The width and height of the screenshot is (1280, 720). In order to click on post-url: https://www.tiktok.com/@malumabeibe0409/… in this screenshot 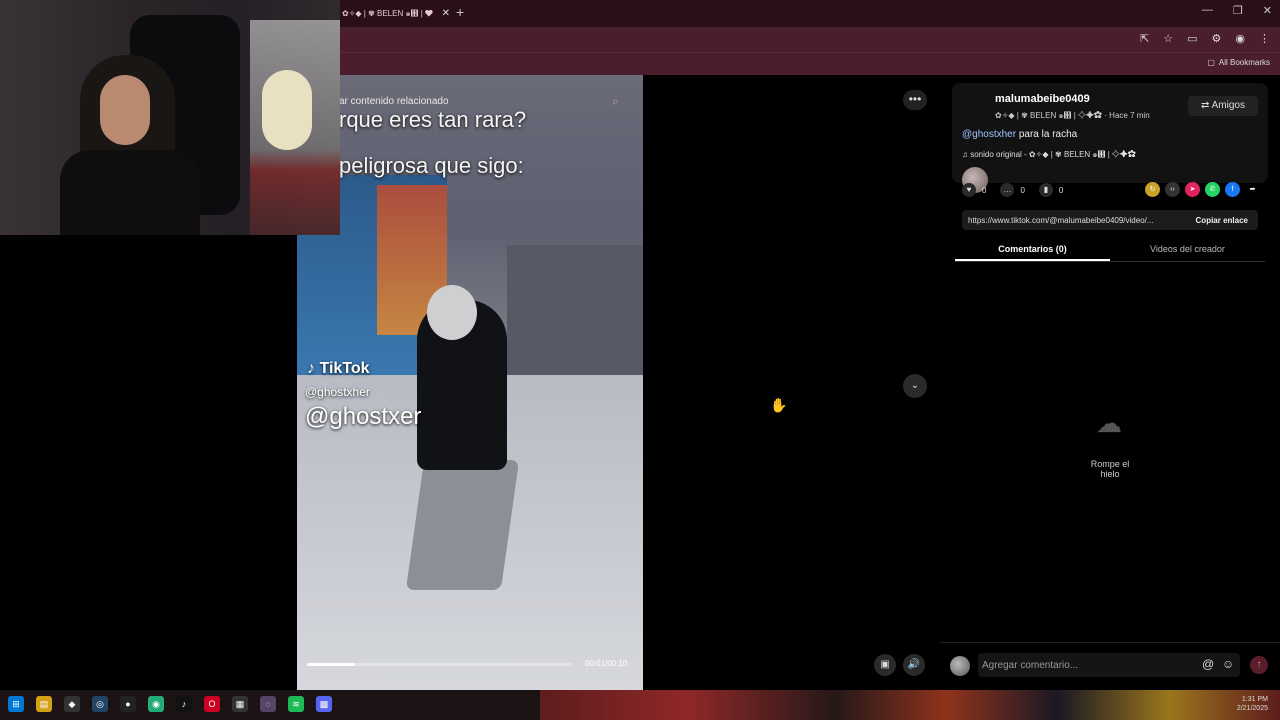, I will do `click(1073, 220)`.